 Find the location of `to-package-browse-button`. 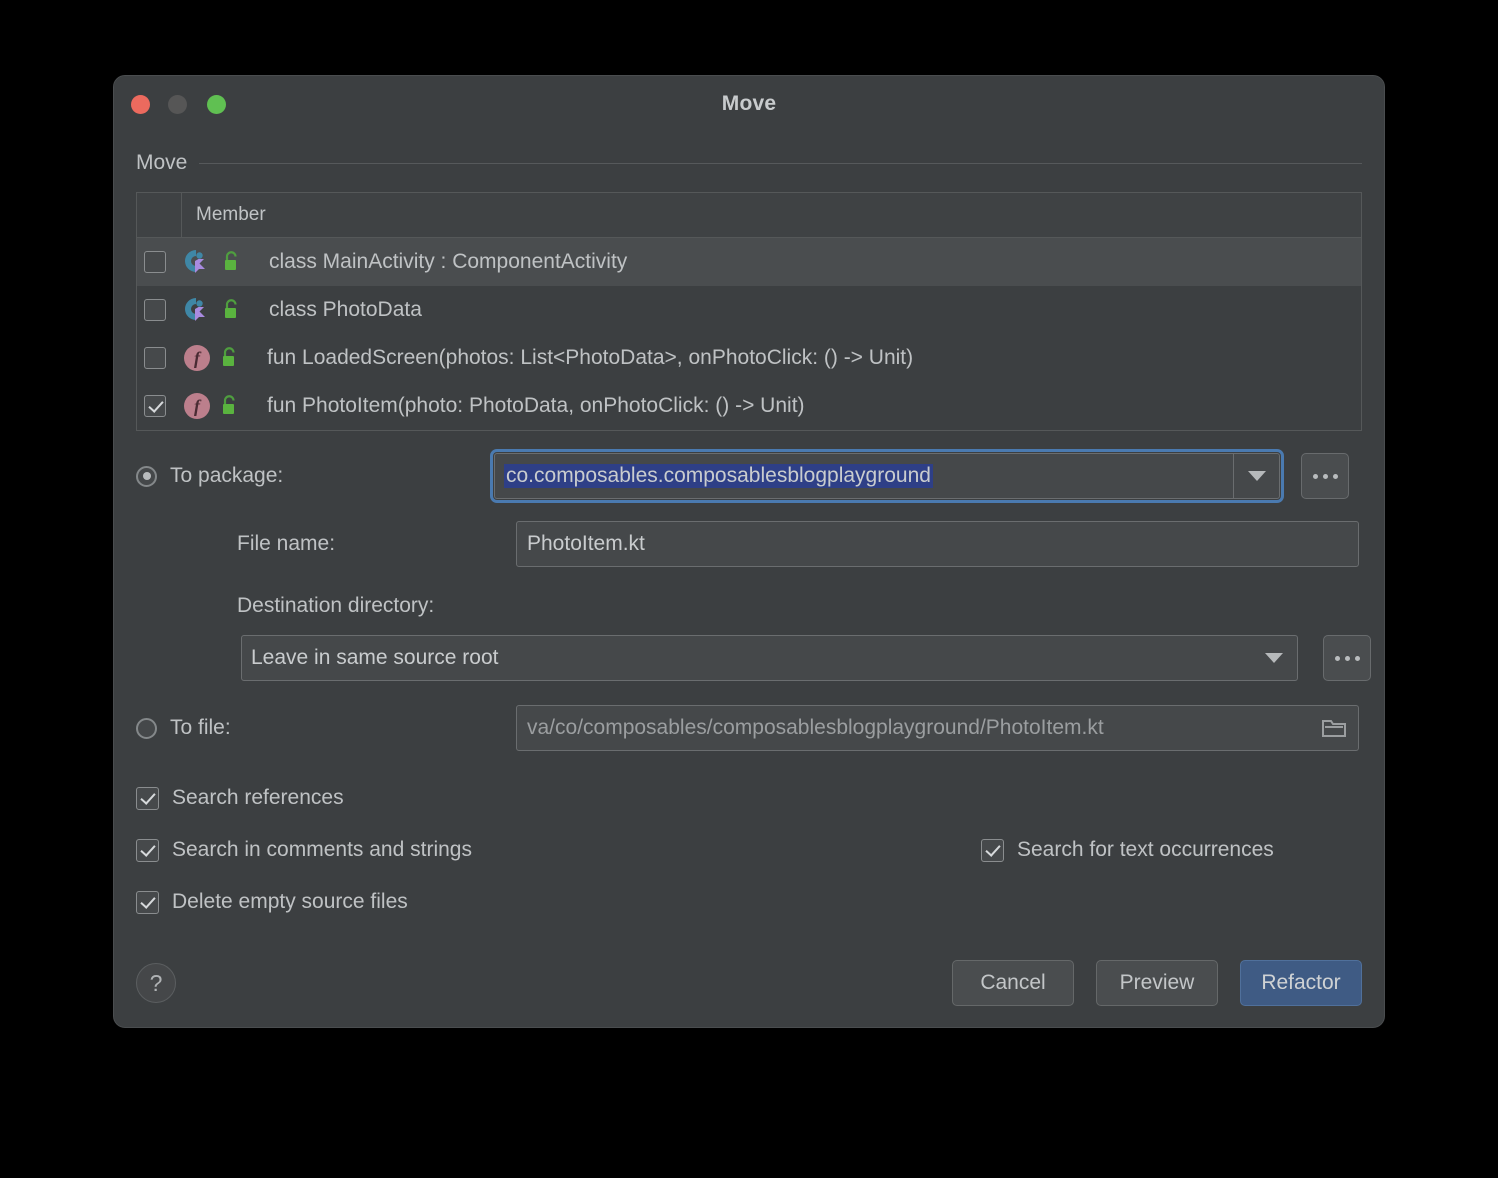

to-package-browse-button is located at coordinates (1325, 476).